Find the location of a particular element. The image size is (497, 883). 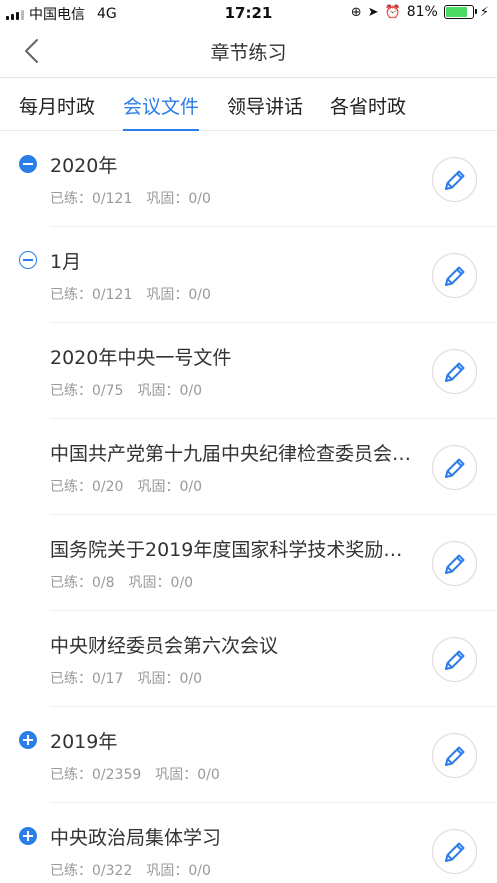

orientation-lock-icon: ⊕ is located at coordinates (356, 12).